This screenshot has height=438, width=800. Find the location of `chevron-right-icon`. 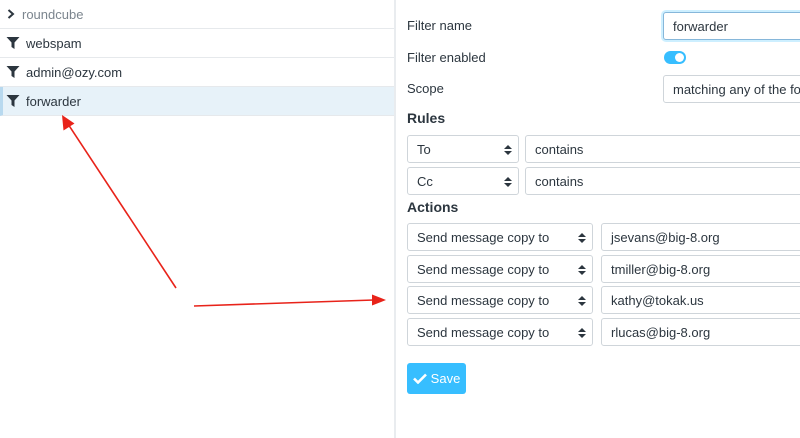

chevron-right-icon is located at coordinates (11, 14).